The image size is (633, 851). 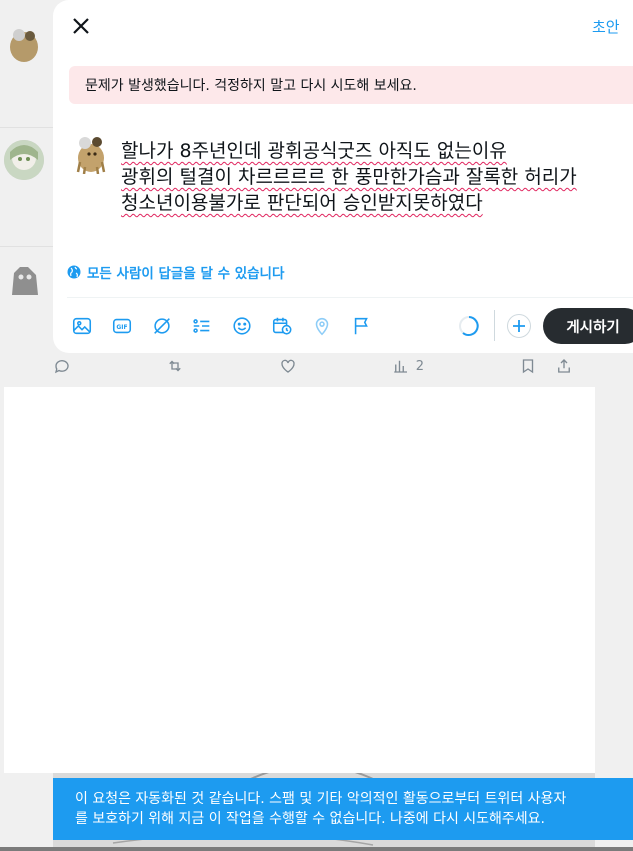 I want to click on gif-button: GIF, so click(x=122, y=326).